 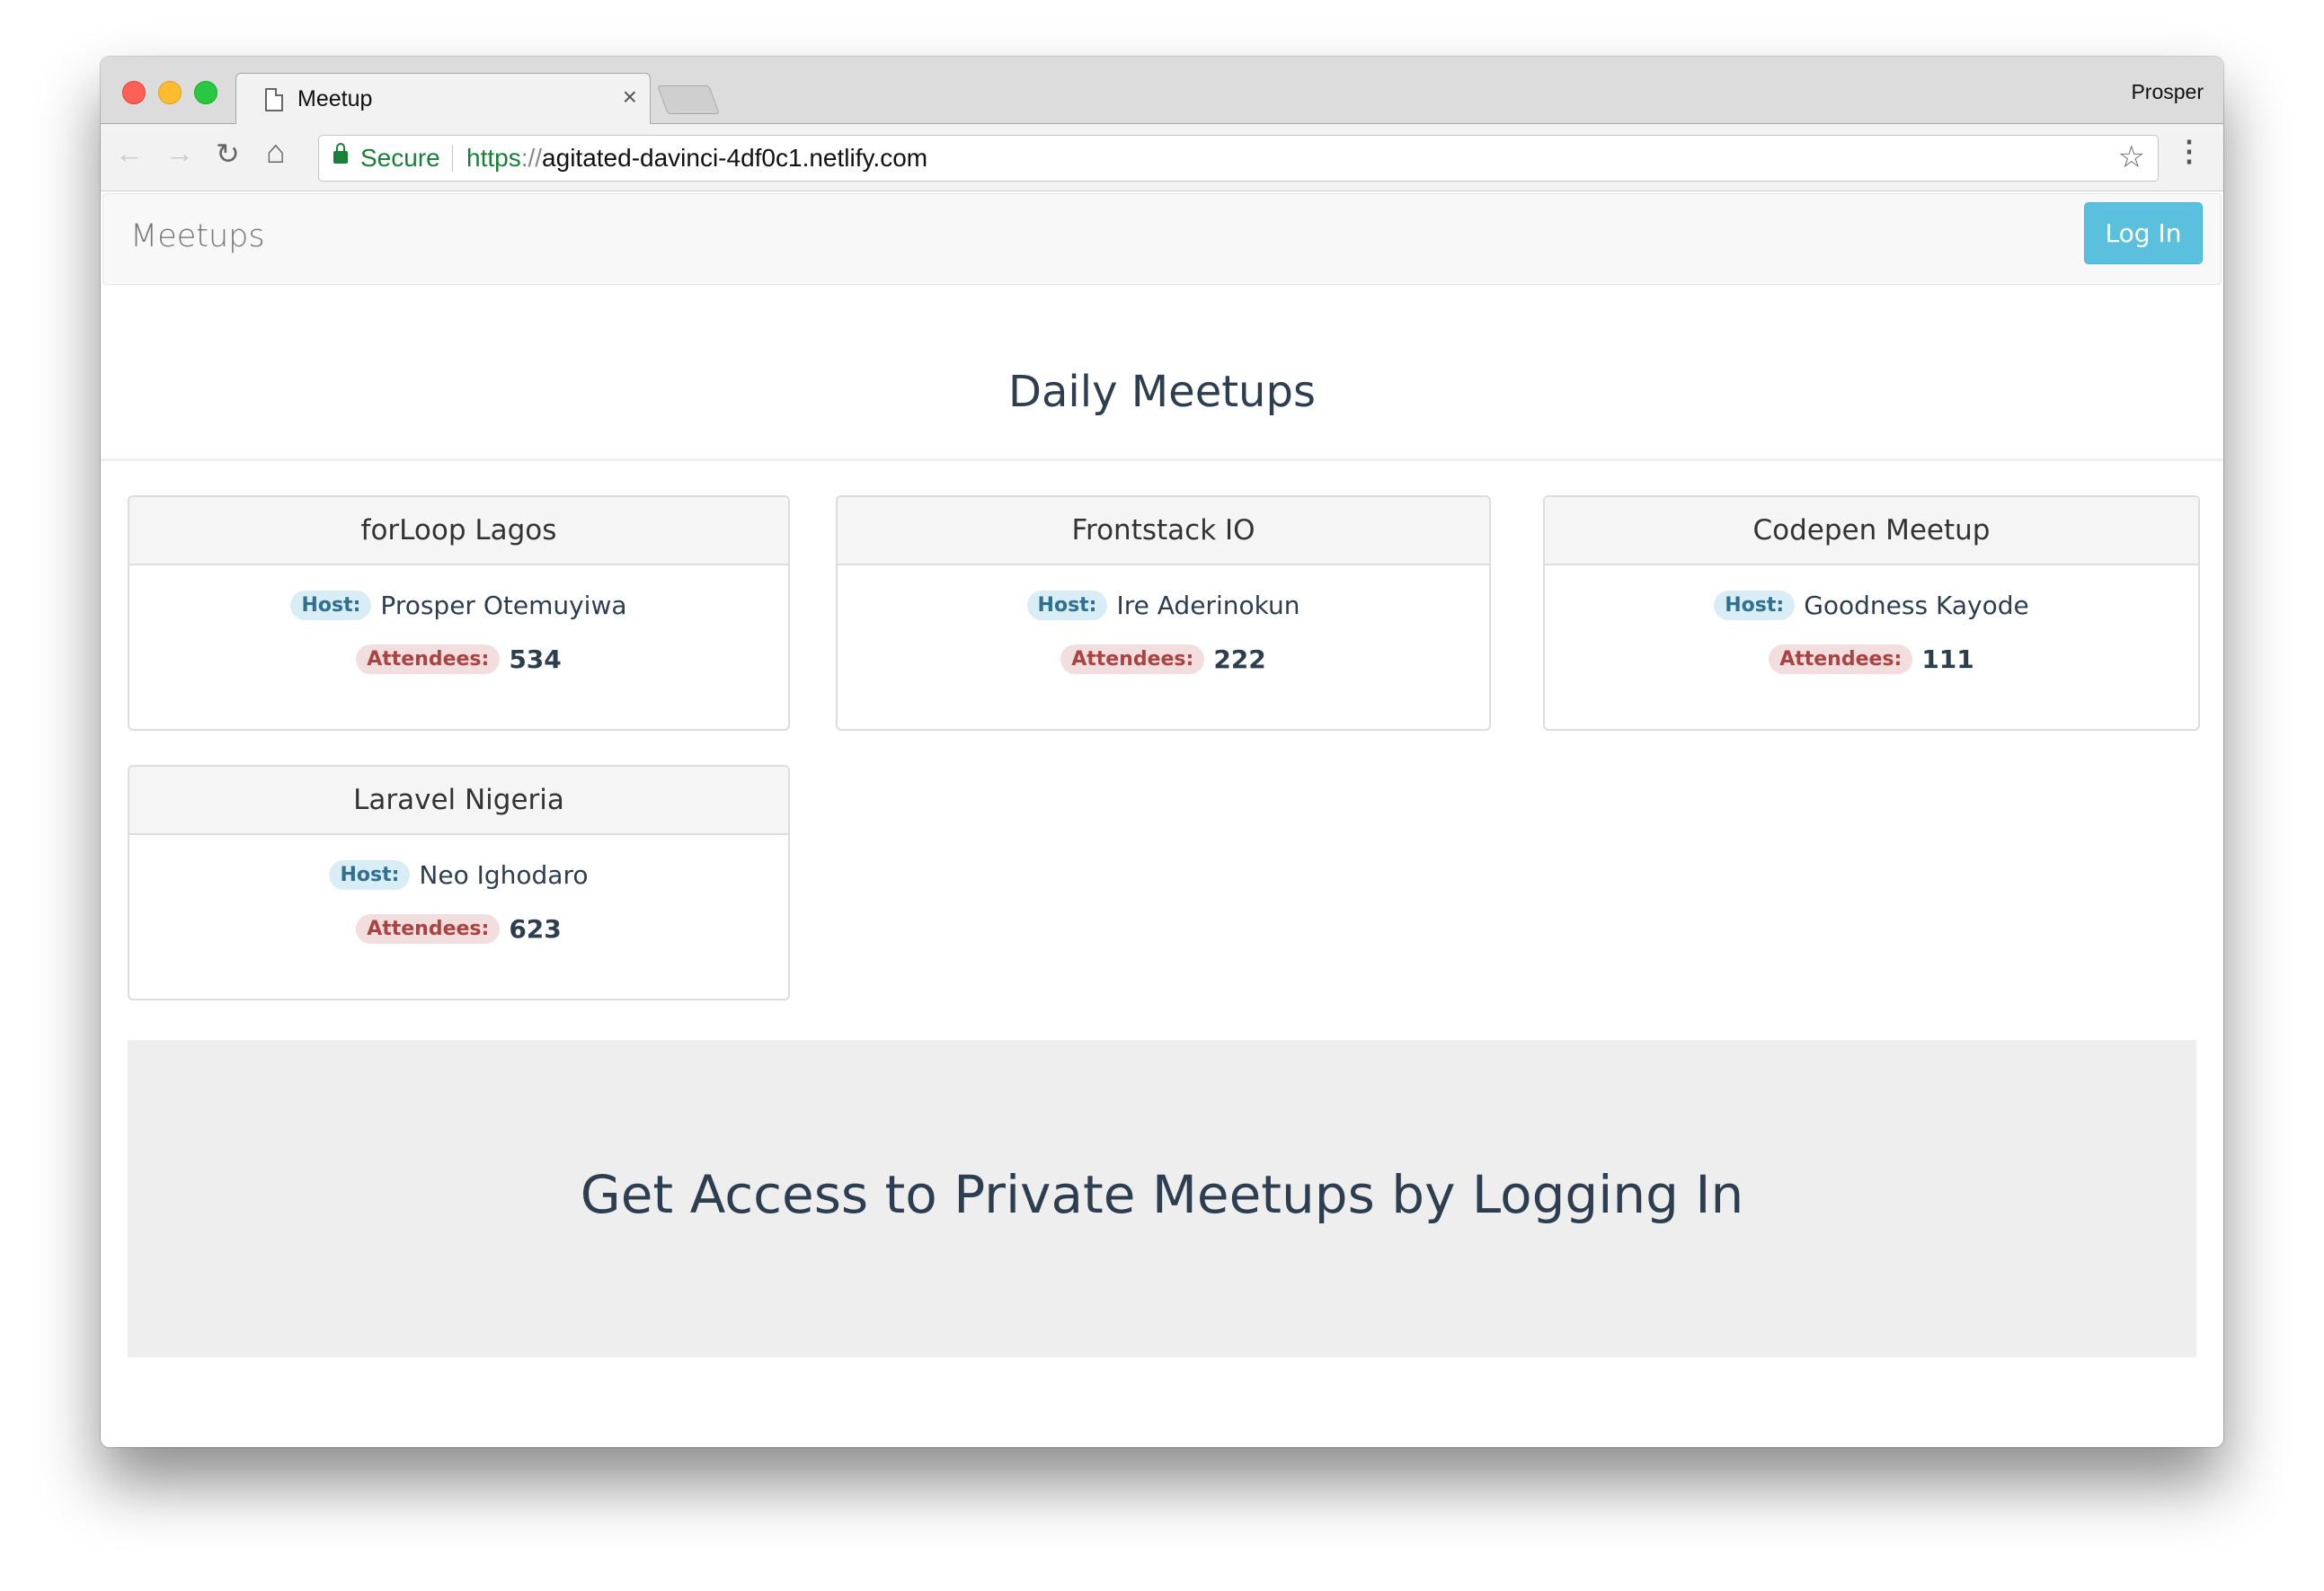 What do you see at coordinates (400, 158) in the screenshot?
I see `secure-label: Secure` at bounding box center [400, 158].